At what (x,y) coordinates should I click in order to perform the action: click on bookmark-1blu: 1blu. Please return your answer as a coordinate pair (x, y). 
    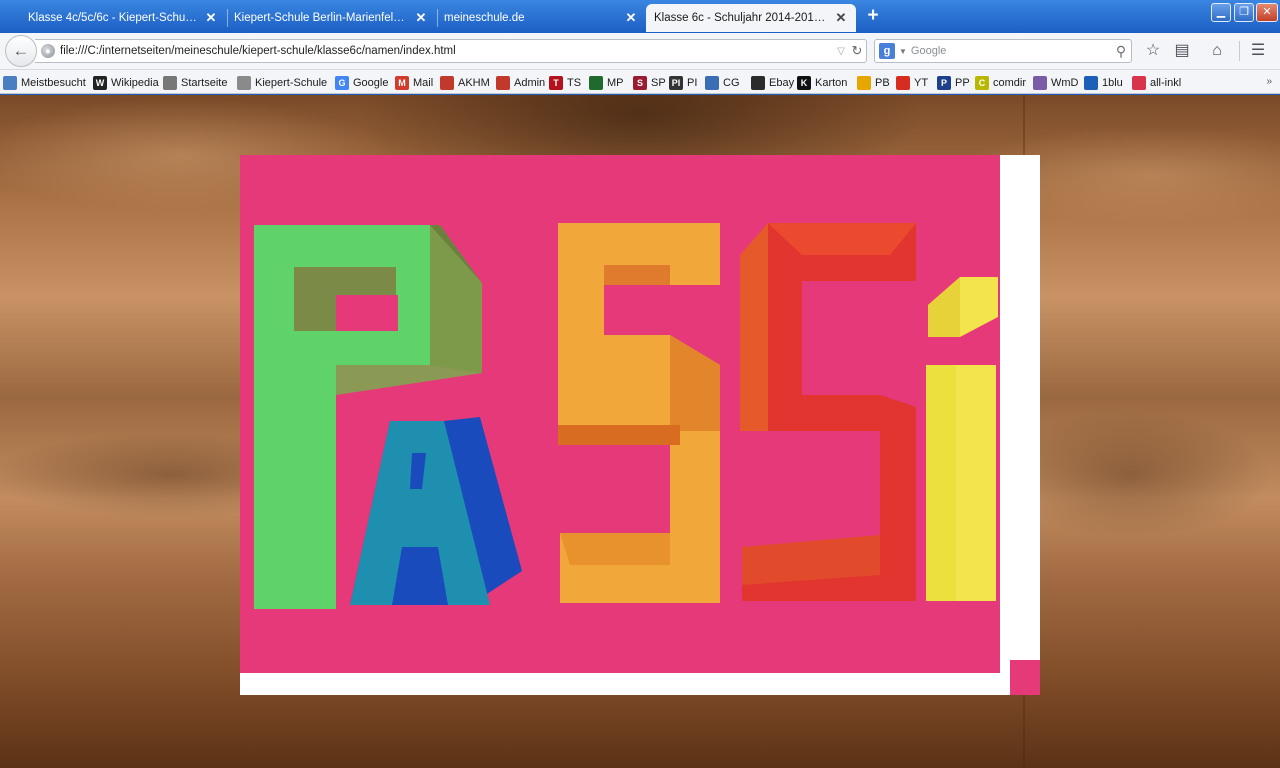
    Looking at the image, I should click on (1103, 82).